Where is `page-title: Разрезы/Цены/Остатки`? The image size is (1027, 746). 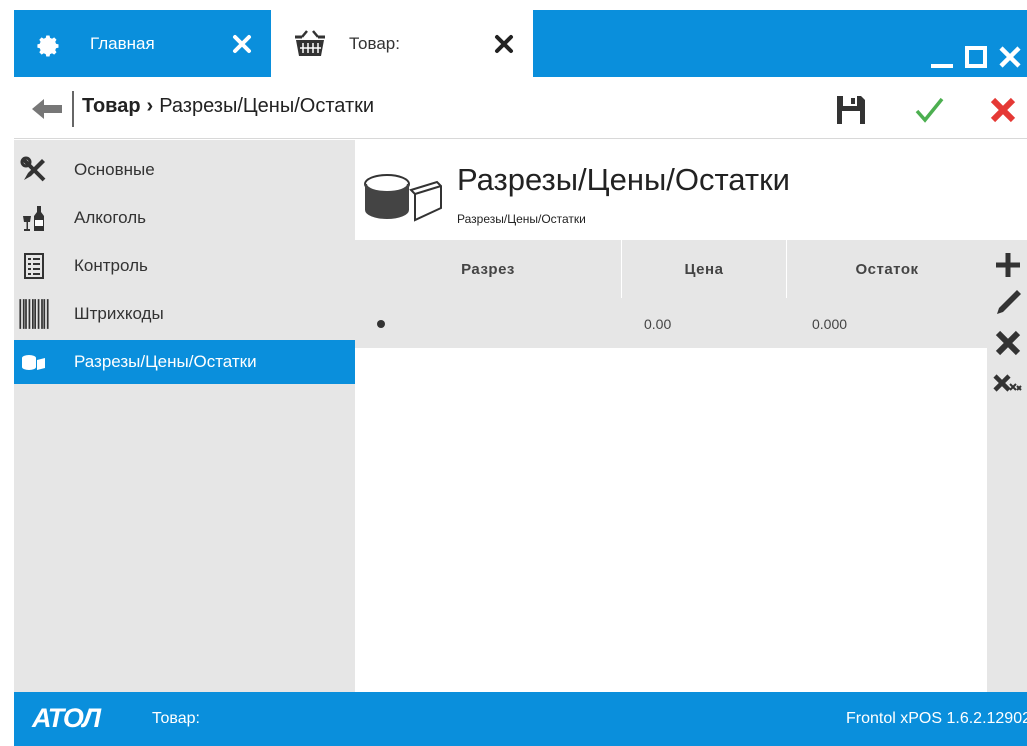
page-title: Разрезы/Цены/Остатки is located at coordinates (623, 179).